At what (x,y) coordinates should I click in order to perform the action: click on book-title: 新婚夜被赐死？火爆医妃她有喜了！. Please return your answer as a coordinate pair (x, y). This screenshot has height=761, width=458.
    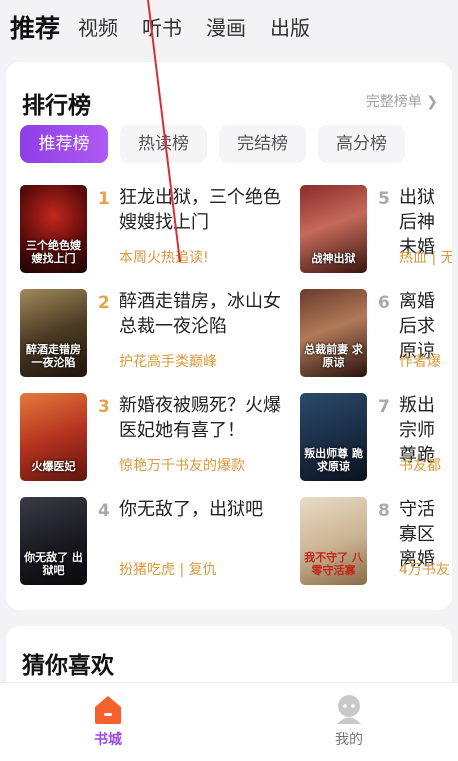
    Looking at the image, I should click on (200, 418).